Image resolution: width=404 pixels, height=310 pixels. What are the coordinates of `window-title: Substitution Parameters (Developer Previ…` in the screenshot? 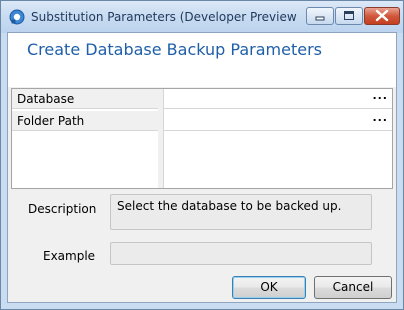 It's located at (165, 17).